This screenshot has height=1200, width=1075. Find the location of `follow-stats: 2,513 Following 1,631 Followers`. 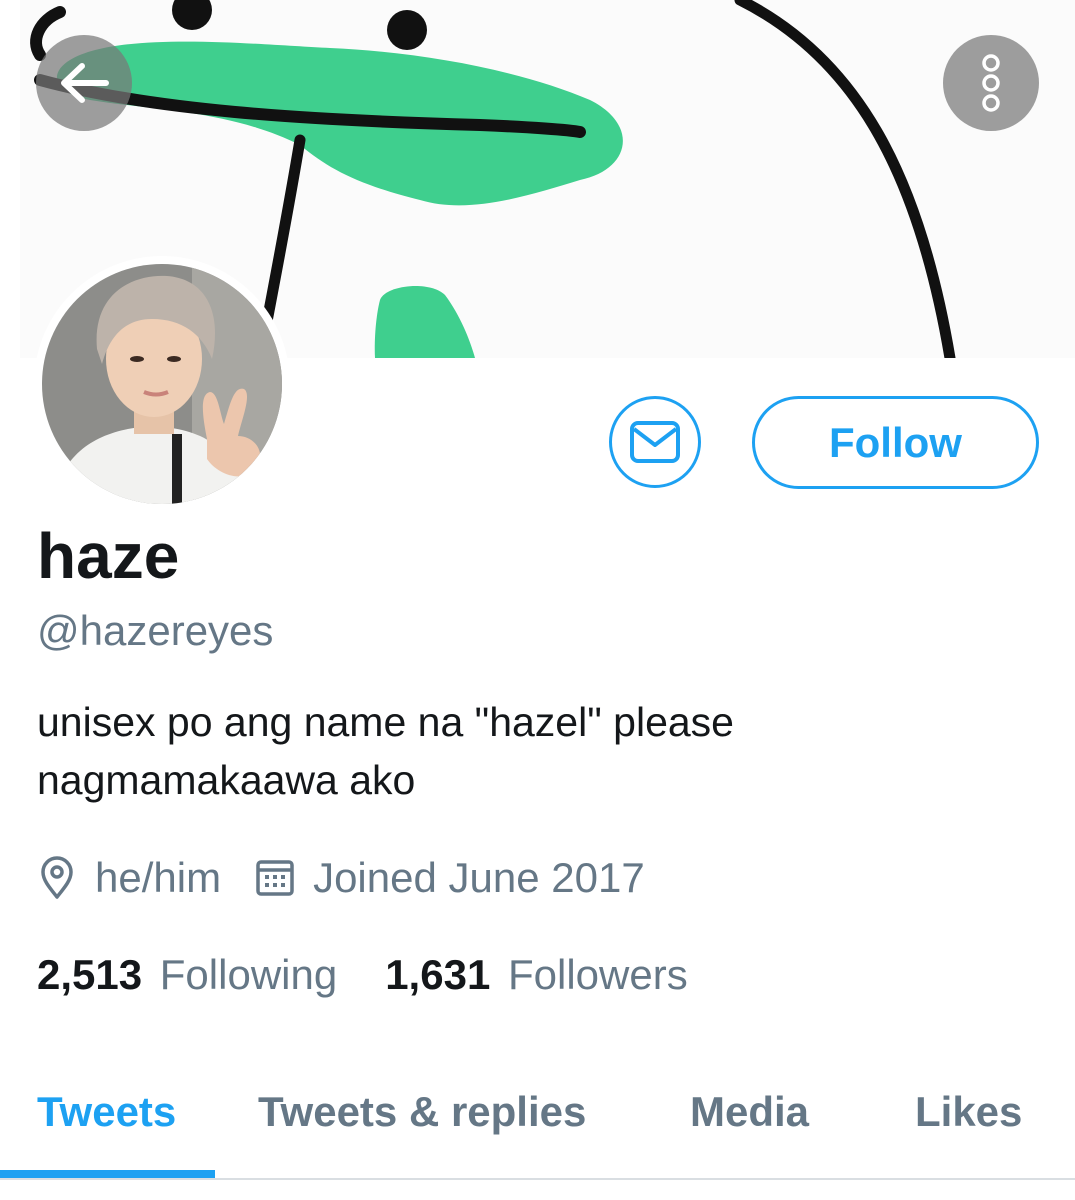

follow-stats: 2,513 Following 1,631 Followers is located at coordinates (362, 975).